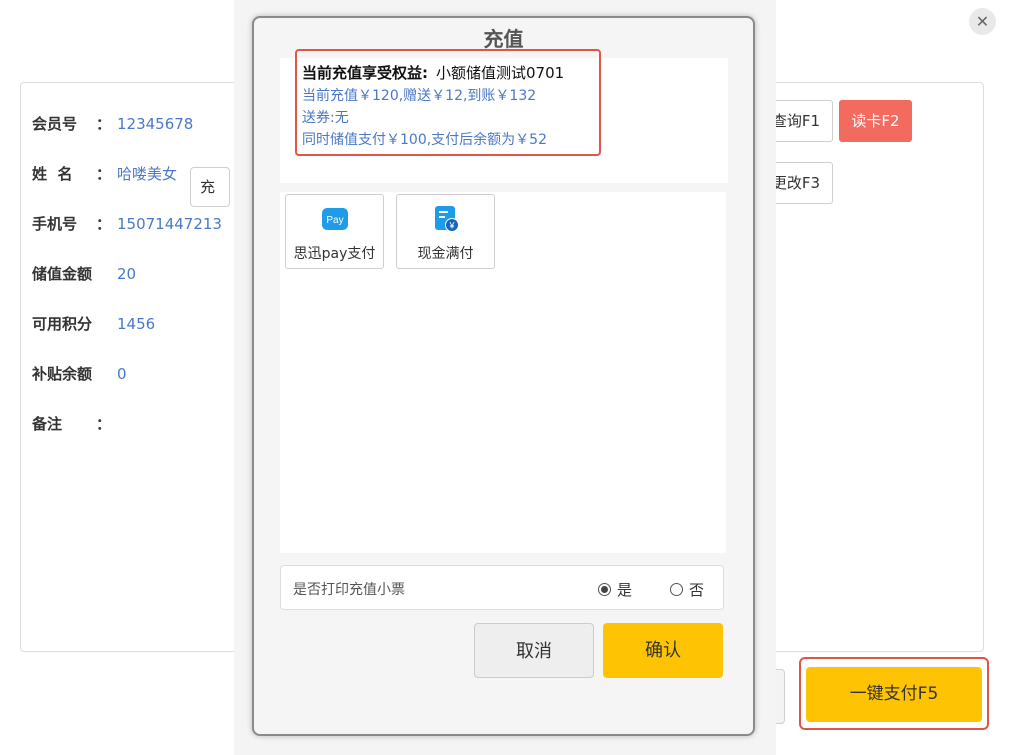 This screenshot has height=755, width=1012. I want to click on member-name-colon: ：, so click(104, 174).